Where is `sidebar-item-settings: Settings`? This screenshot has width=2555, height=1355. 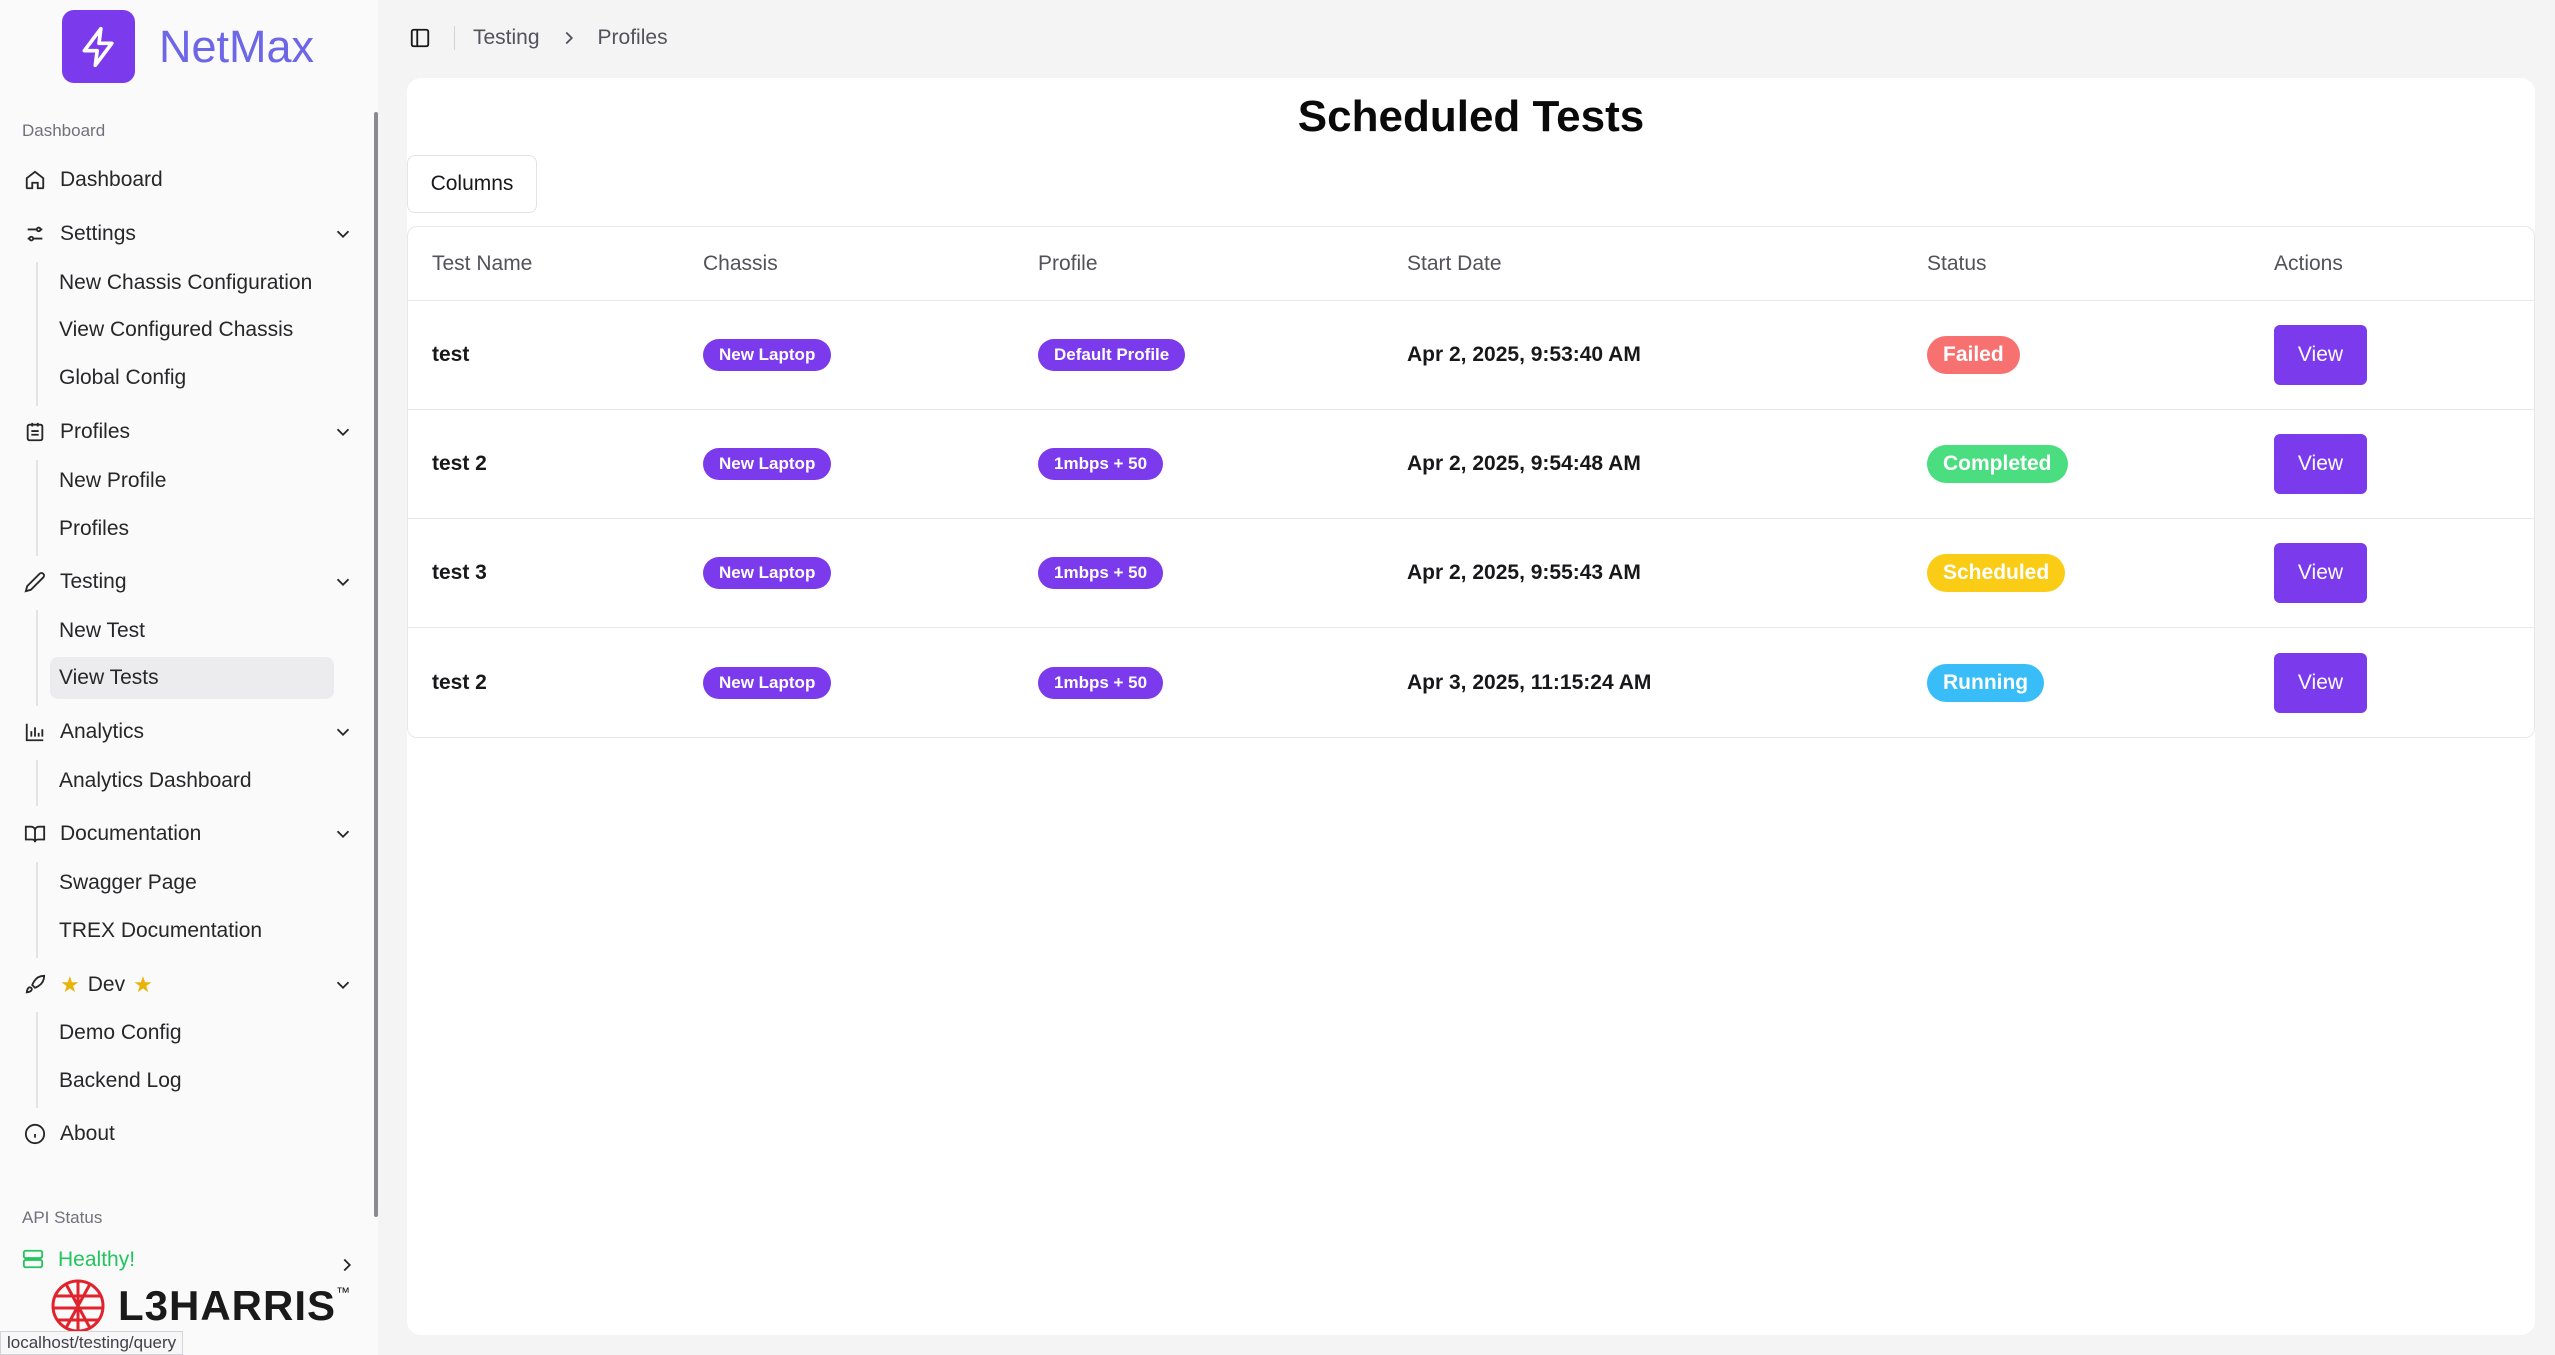 sidebar-item-settings: Settings is located at coordinates (191, 234).